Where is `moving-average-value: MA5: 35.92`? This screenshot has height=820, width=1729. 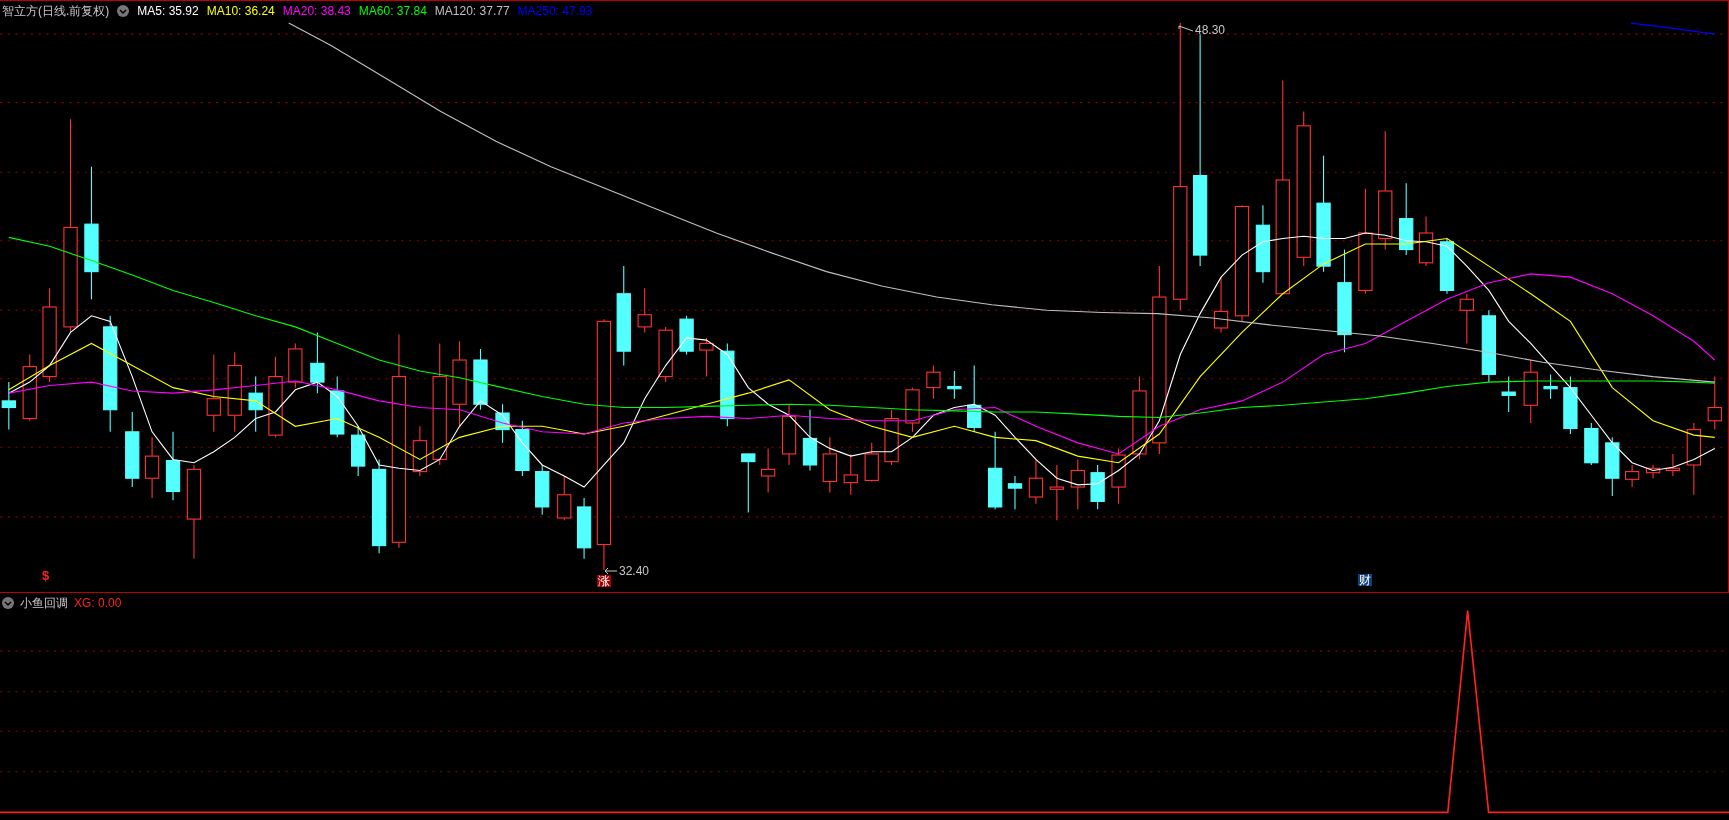 moving-average-value: MA5: 35.92 is located at coordinates (168, 11).